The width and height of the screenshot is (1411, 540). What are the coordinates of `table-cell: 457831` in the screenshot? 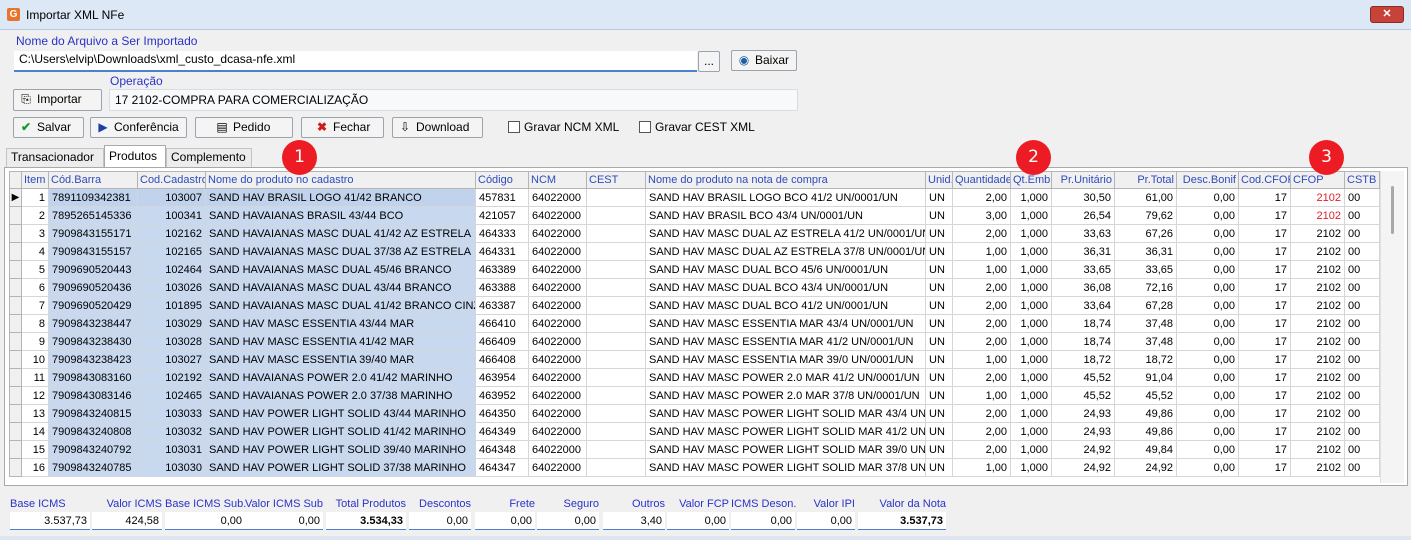 It's located at (502, 197).